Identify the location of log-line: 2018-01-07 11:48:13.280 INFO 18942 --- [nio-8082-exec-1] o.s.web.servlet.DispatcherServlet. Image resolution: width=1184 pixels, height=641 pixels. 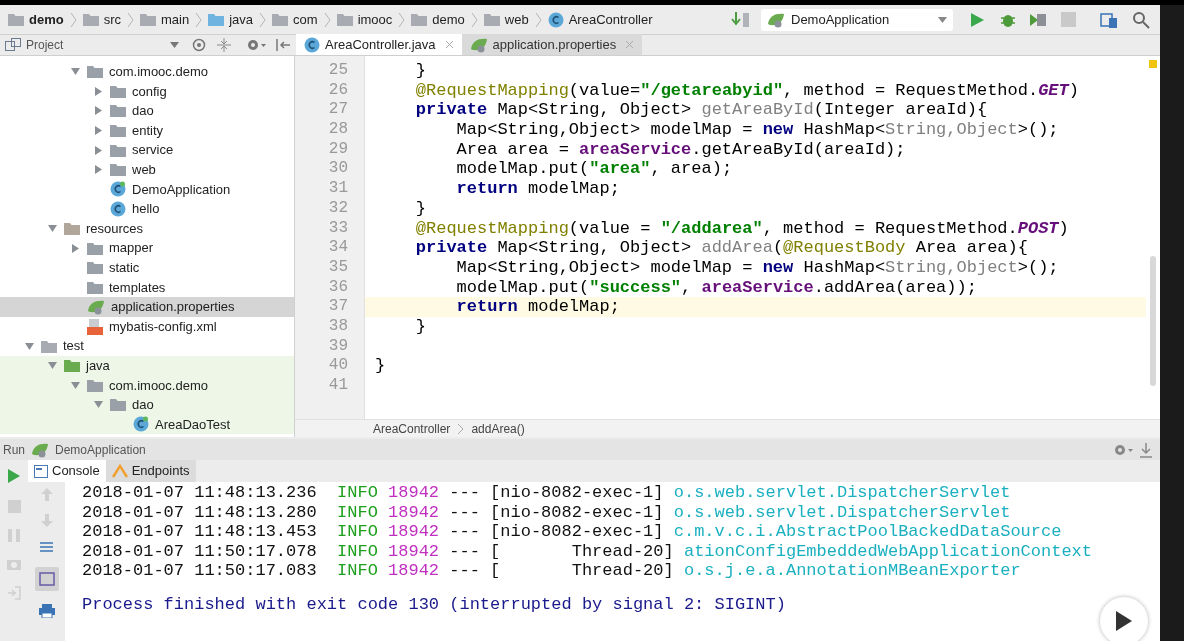
(547, 512).